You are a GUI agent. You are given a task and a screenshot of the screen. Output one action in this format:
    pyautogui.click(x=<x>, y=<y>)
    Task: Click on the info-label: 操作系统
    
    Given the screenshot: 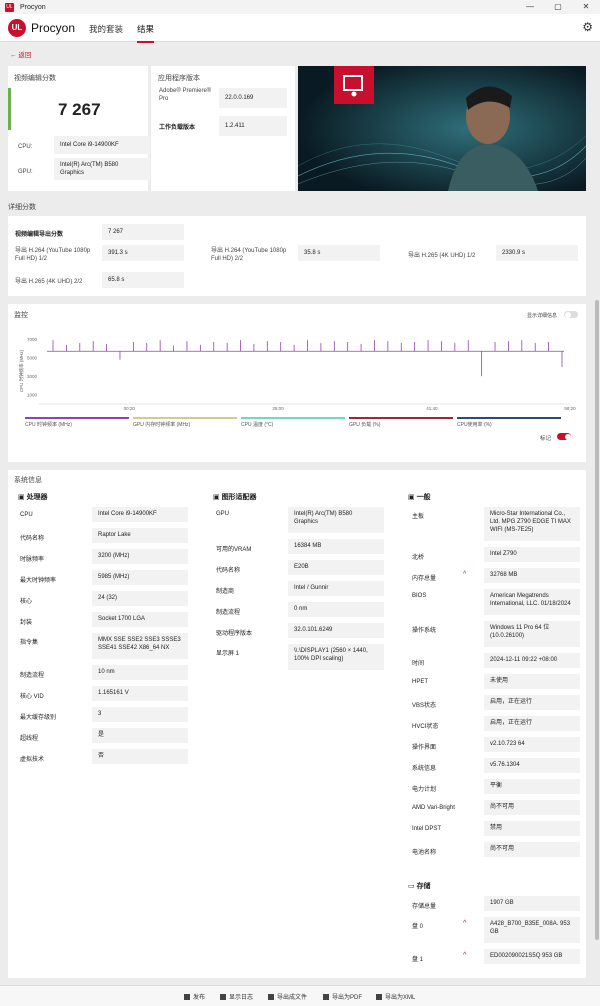 What is the action you would take?
    pyautogui.click(x=424, y=631)
    